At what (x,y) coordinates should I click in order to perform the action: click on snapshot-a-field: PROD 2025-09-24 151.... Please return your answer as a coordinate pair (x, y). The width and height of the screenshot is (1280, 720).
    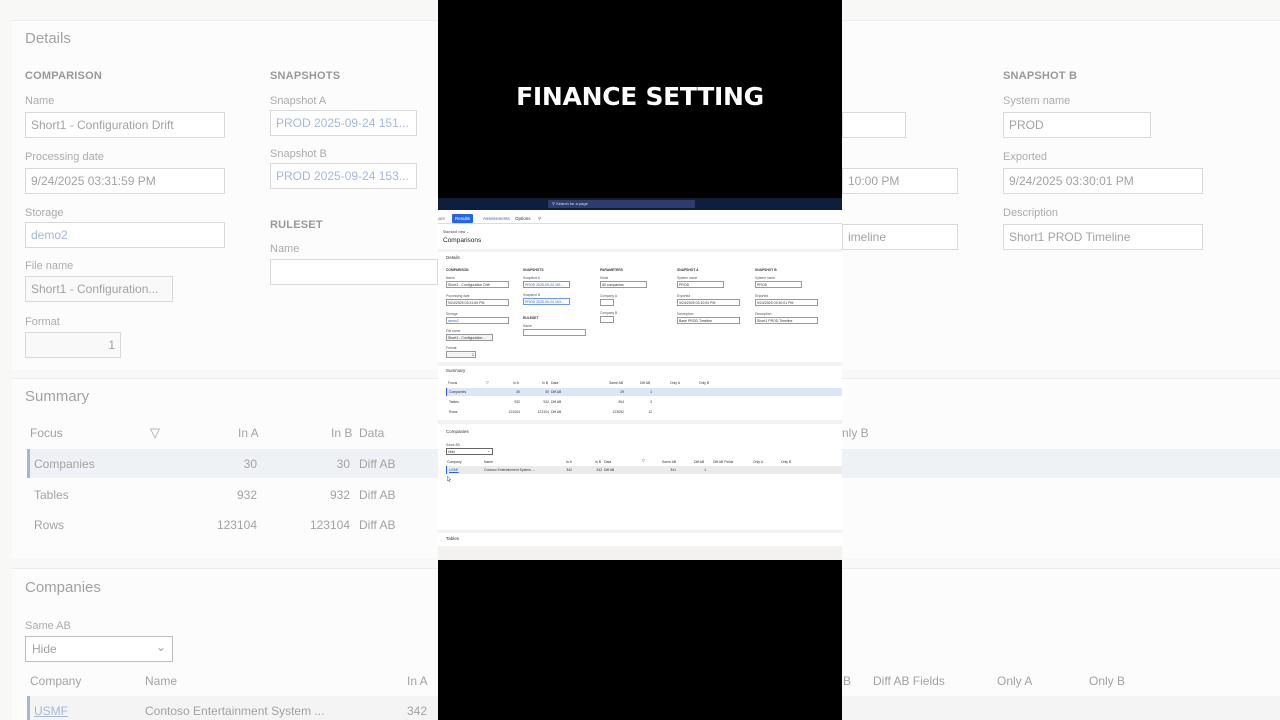
    Looking at the image, I should click on (546, 284).